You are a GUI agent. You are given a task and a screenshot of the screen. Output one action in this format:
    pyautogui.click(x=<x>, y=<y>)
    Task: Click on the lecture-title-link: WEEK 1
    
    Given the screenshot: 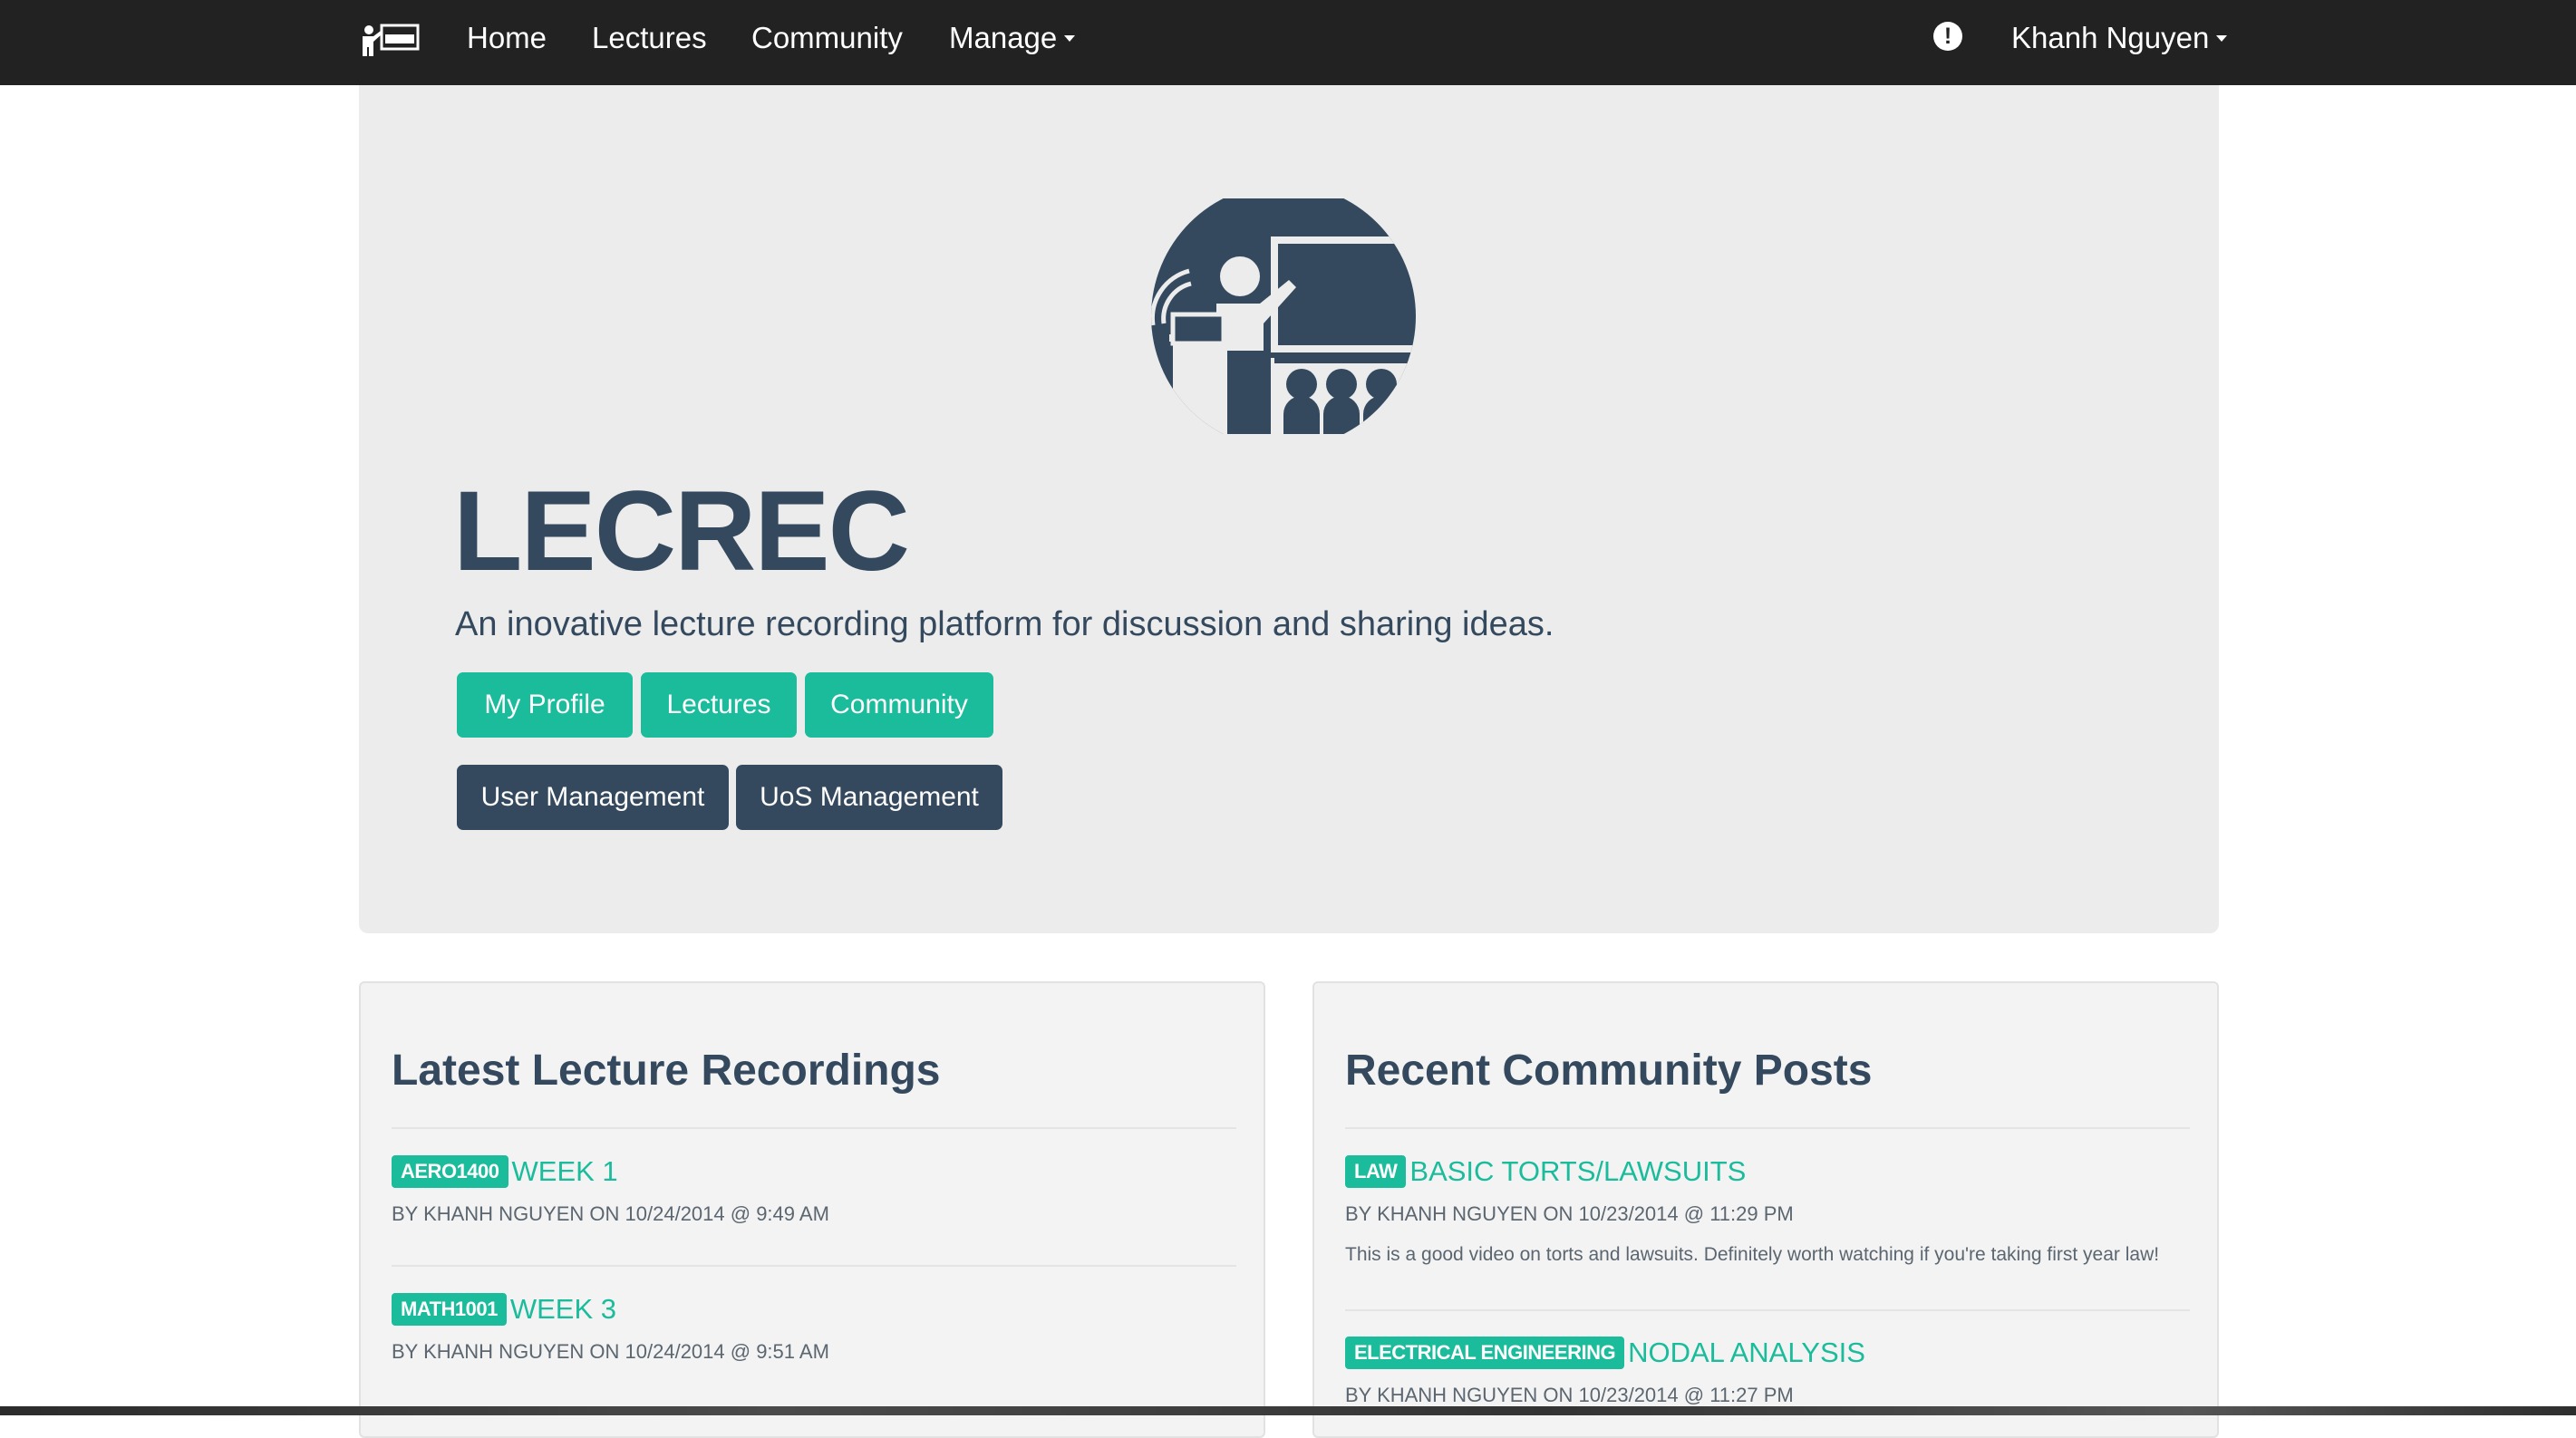 What is the action you would take?
    pyautogui.click(x=565, y=1171)
    